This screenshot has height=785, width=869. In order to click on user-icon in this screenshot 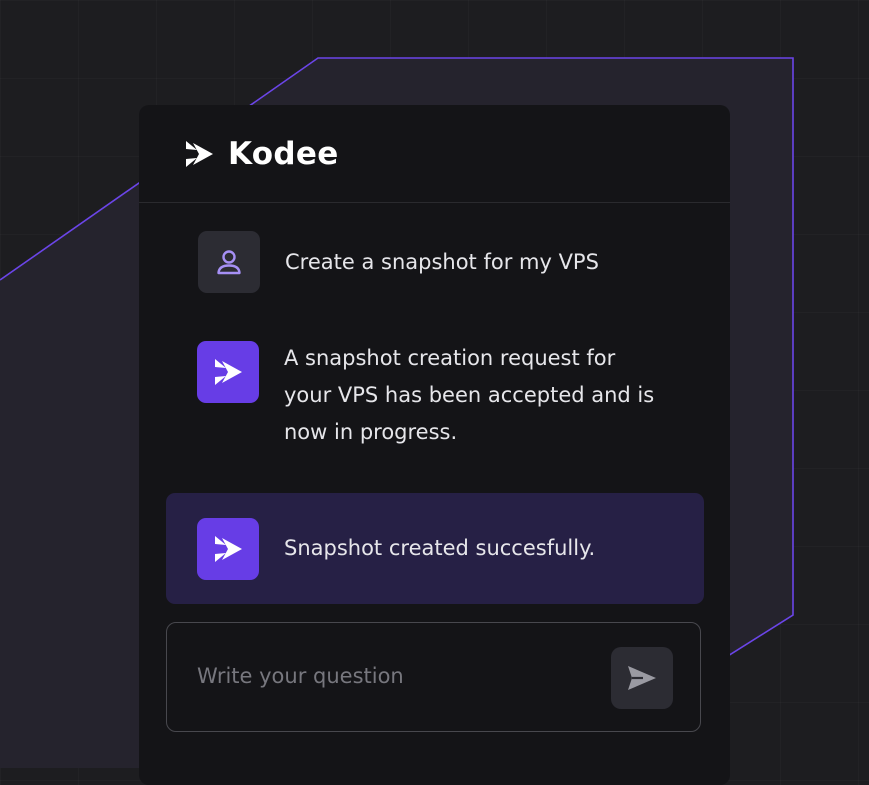, I will do `click(229, 262)`.